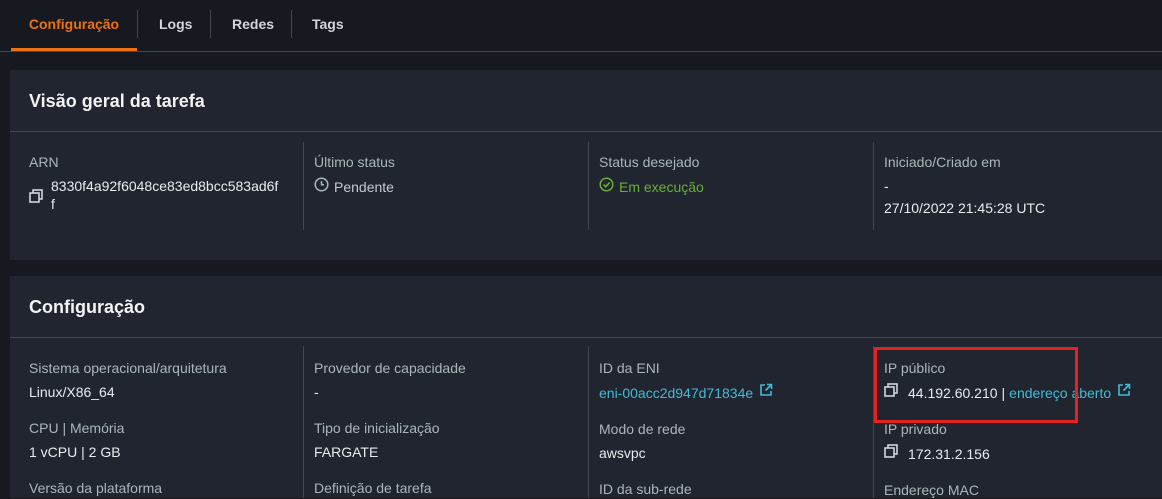 This screenshot has height=499, width=1162. Describe the element at coordinates (642, 429) in the screenshot. I see `network-mode-label: Modo de rede` at that location.